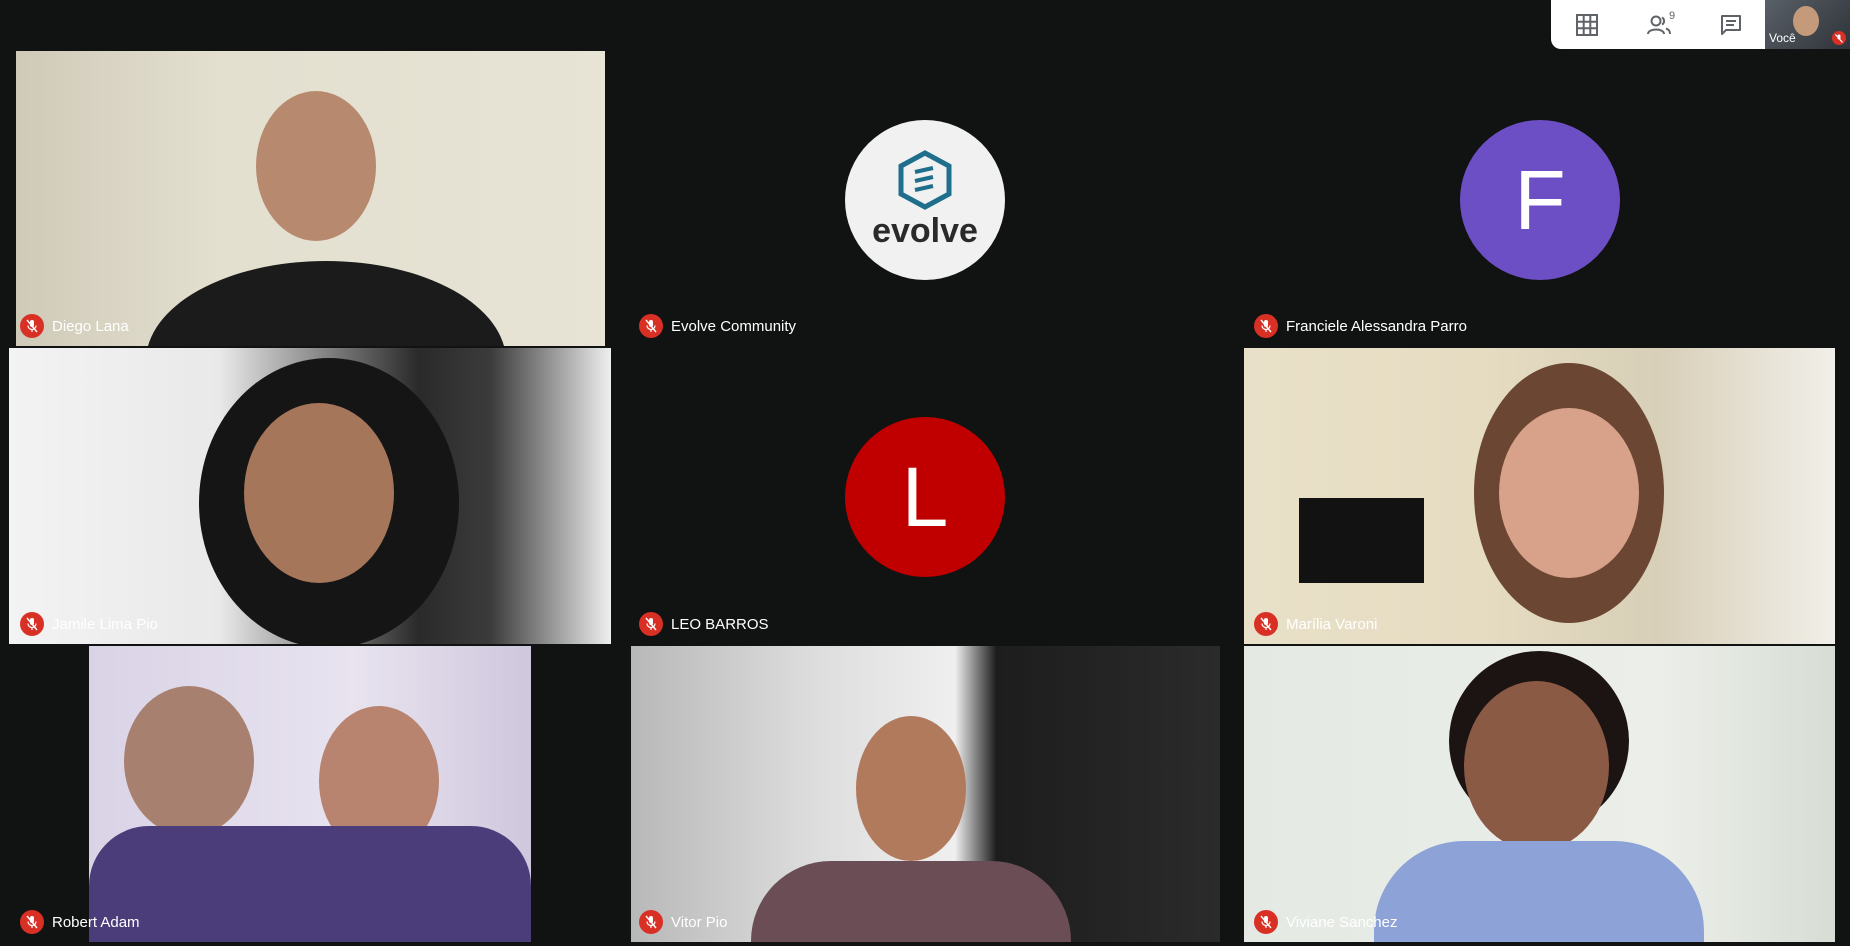 This screenshot has width=1850, height=946. I want to click on participant-name: Robert Adam, so click(96, 922).